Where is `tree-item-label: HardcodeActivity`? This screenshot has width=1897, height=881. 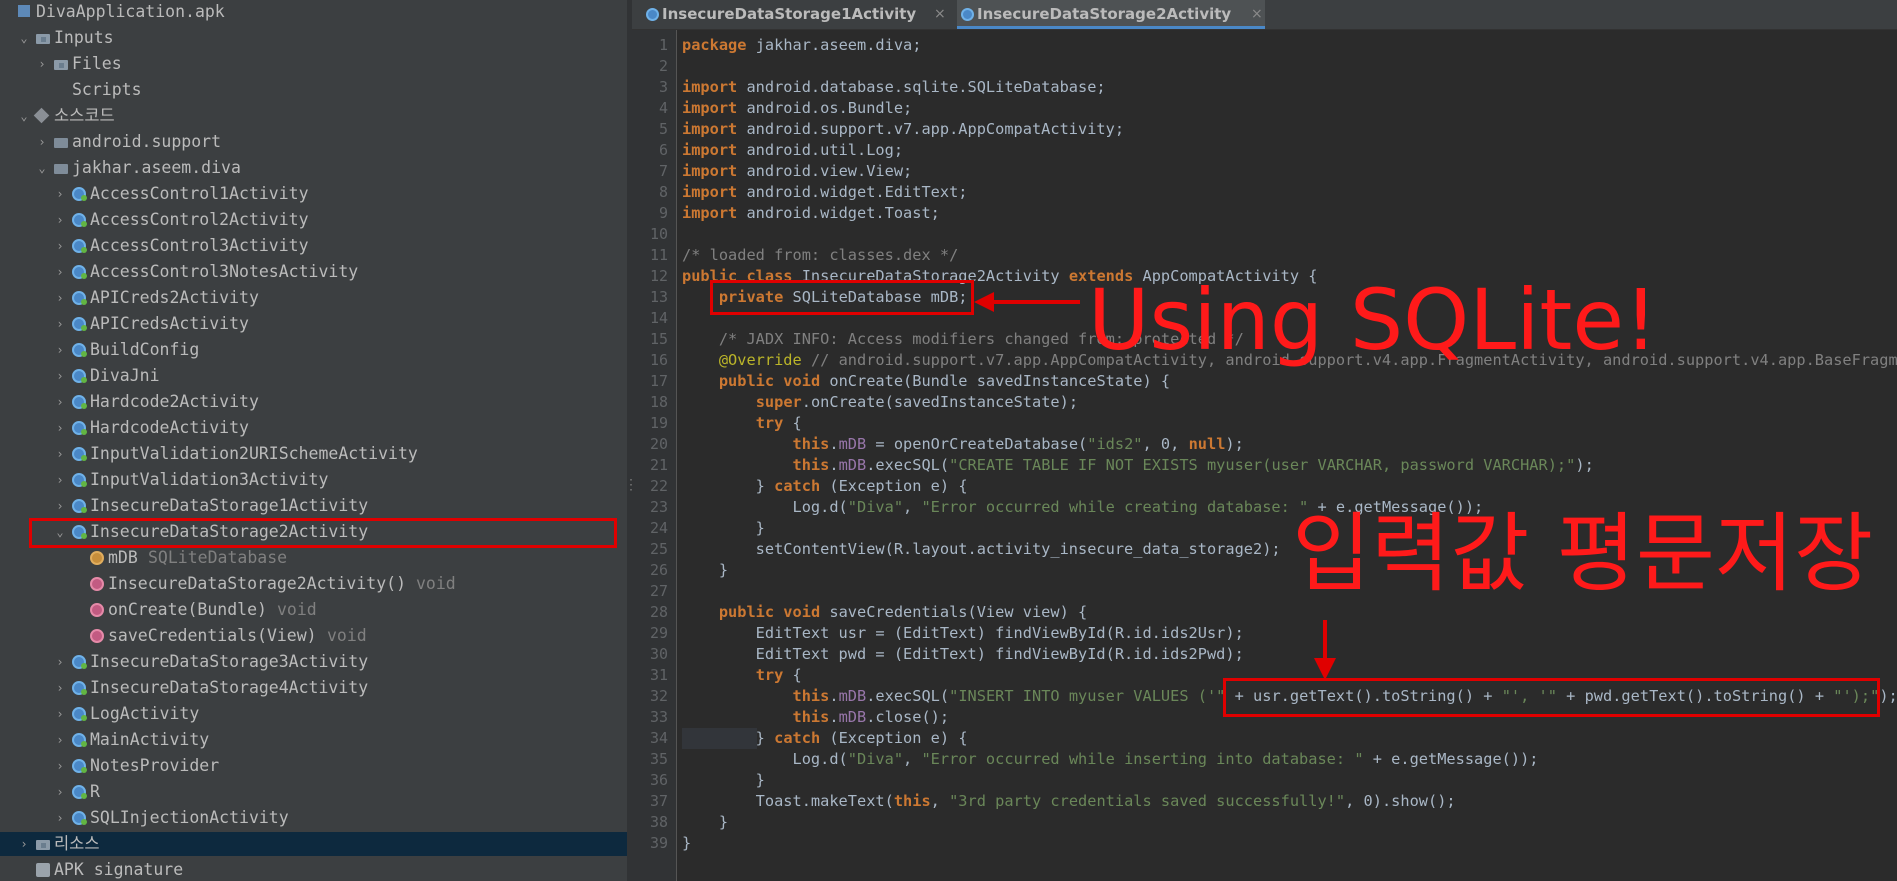
tree-item-label: HardcodeActivity is located at coordinates (169, 427).